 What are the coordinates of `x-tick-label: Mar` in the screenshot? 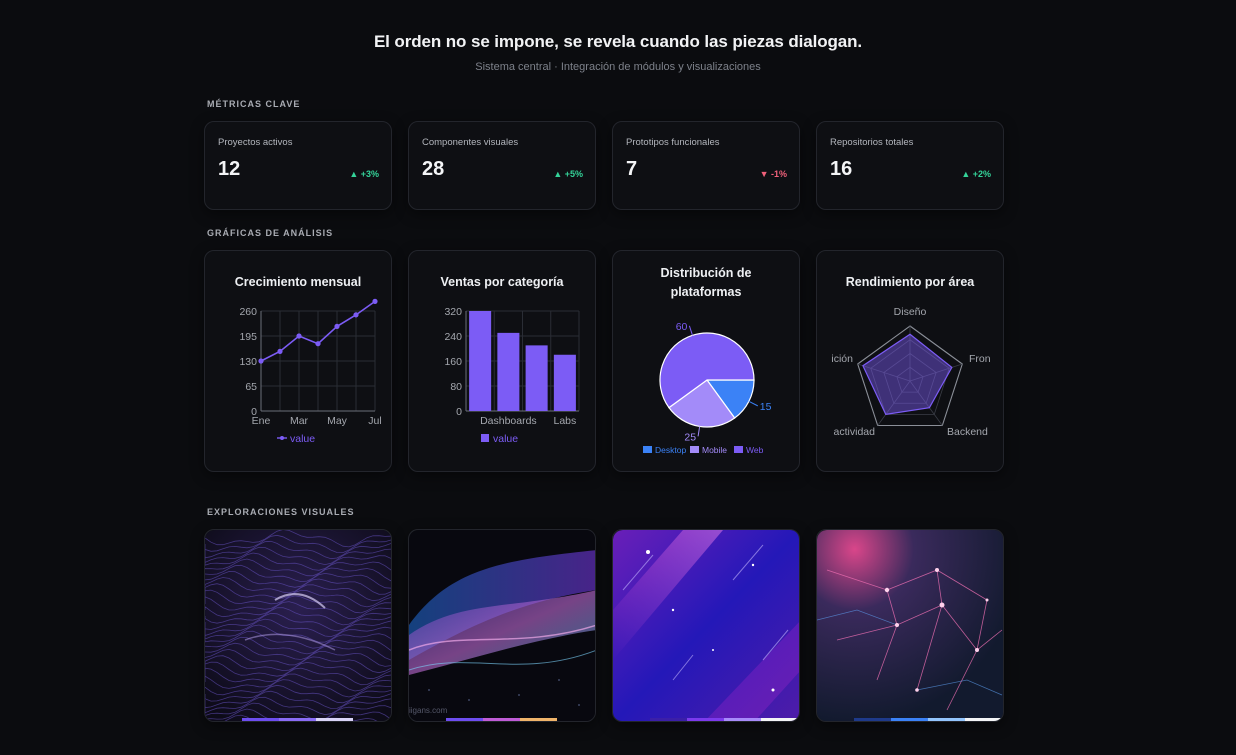 It's located at (299, 421).